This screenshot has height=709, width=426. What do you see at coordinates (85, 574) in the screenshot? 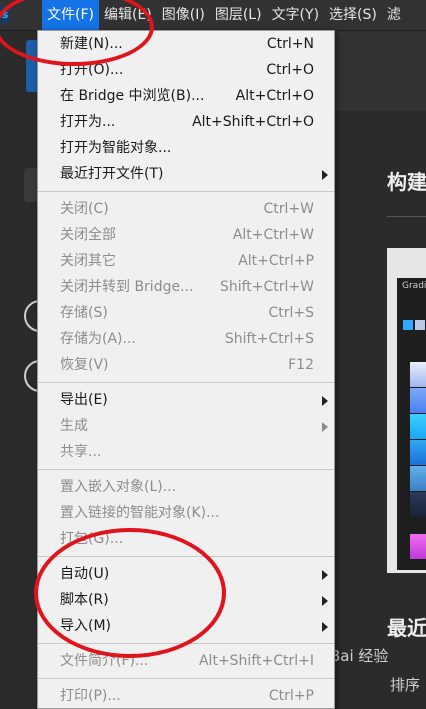
I see `menu-item-label: 自动(U)` at bounding box center [85, 574].